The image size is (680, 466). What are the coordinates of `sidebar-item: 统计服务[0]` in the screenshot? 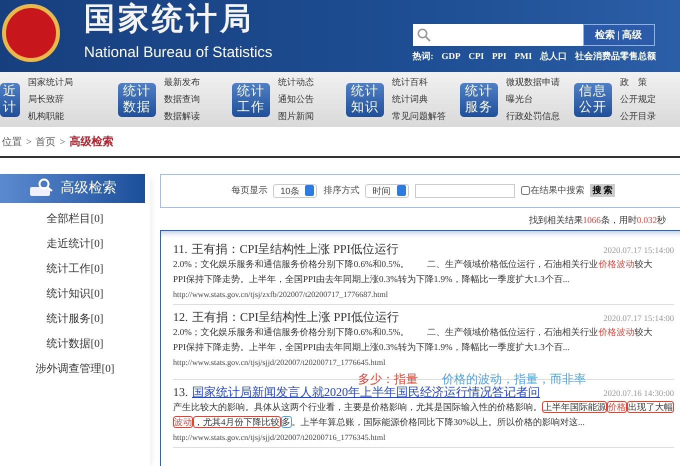 It's located at (75, 319).